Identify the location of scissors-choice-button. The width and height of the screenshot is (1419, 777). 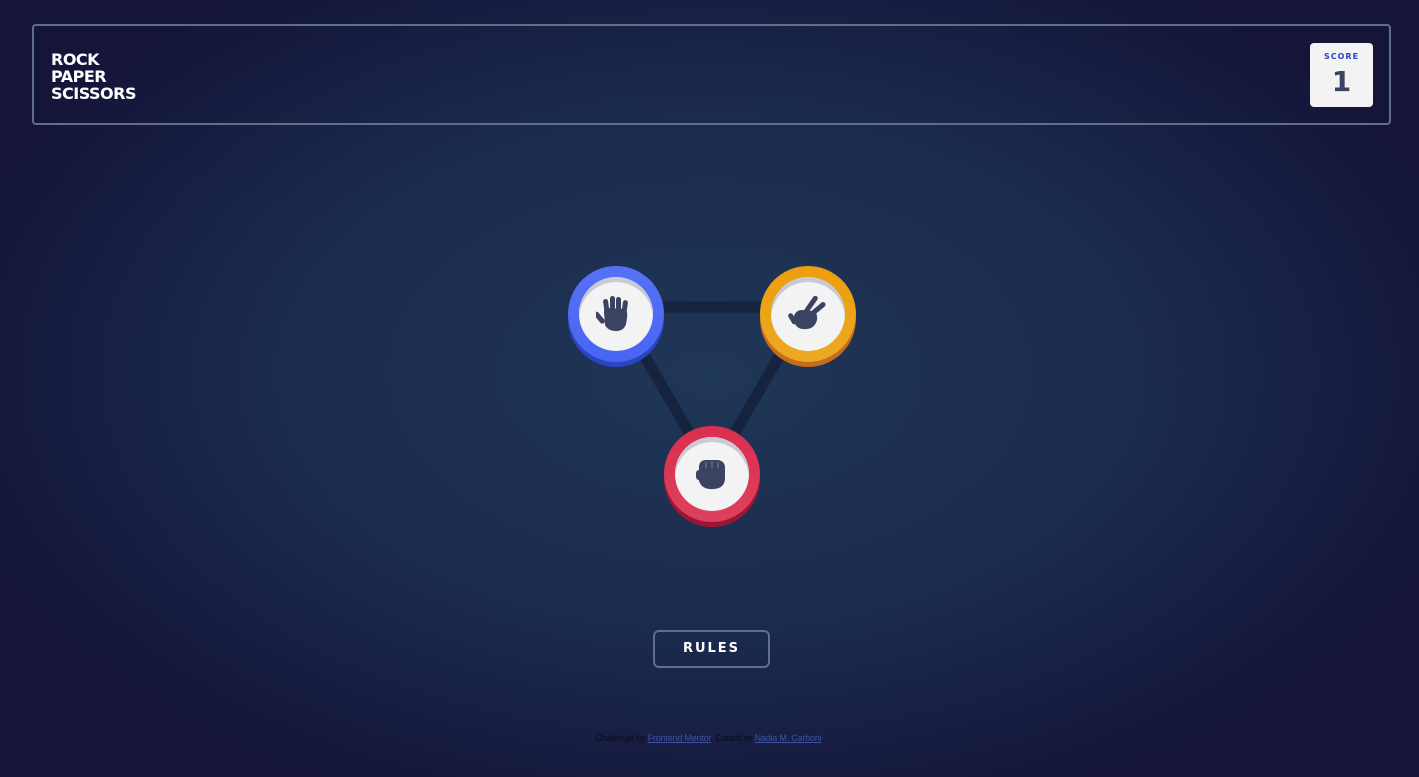
(808, 316).